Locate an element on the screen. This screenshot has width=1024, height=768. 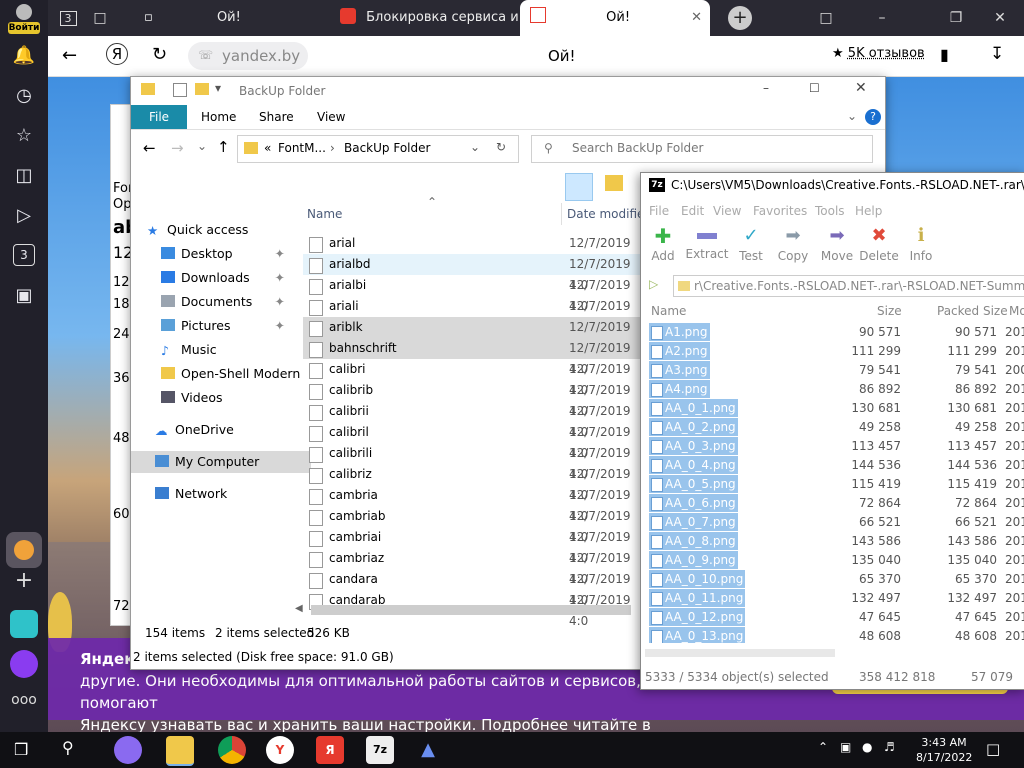
add-button: ✚ Add is located at coordinates (663, 248).